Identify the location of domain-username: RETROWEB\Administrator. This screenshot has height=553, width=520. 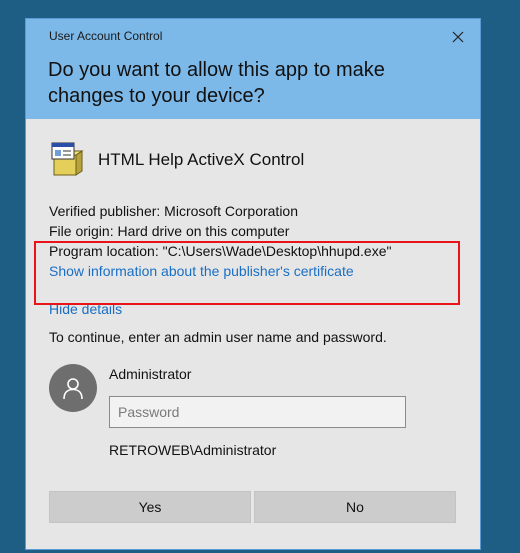
(193, 450).